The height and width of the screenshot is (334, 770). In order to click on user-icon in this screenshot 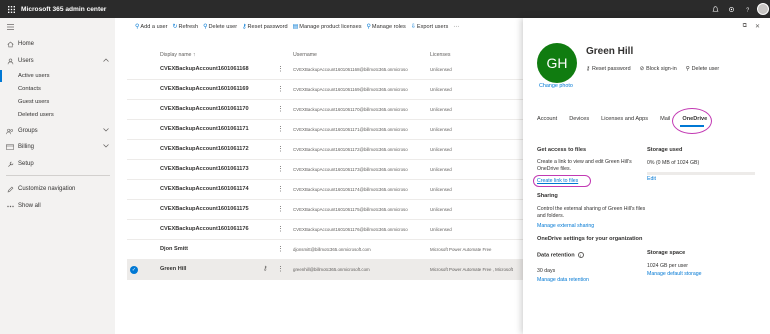, I will do `click(10, 61)`.